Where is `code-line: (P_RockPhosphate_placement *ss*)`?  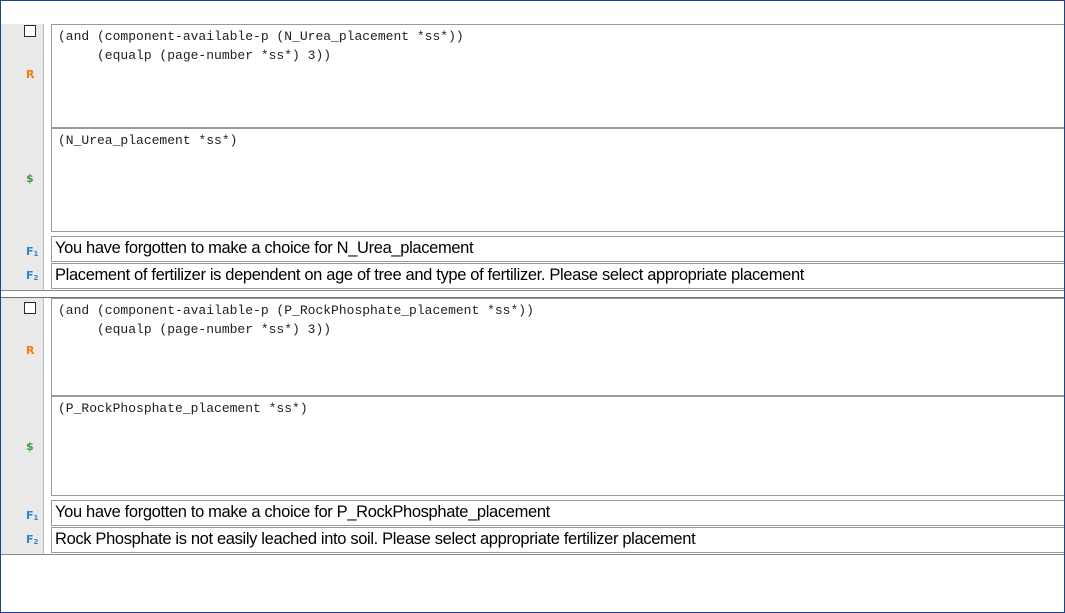
code-line: (P_RockPhosphate_placement *ss*) is located at coordinates (183, 408).